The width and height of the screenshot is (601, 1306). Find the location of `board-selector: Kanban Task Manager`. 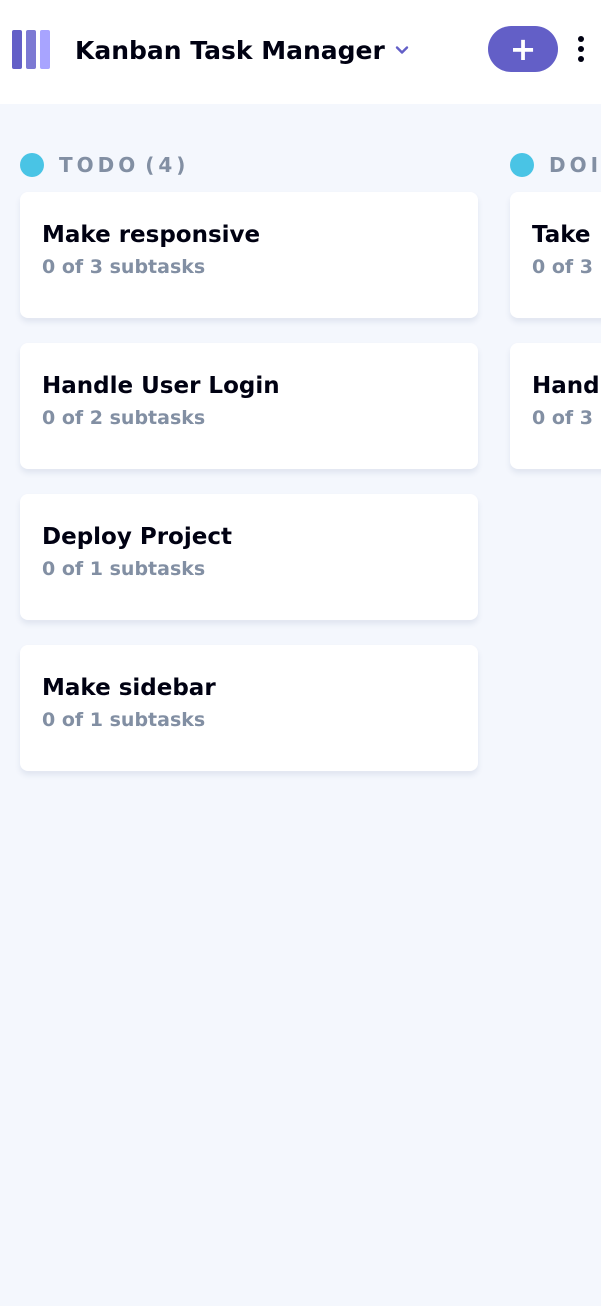

board-selector: Kanban Task Manager is located at coordinates (242, 50).